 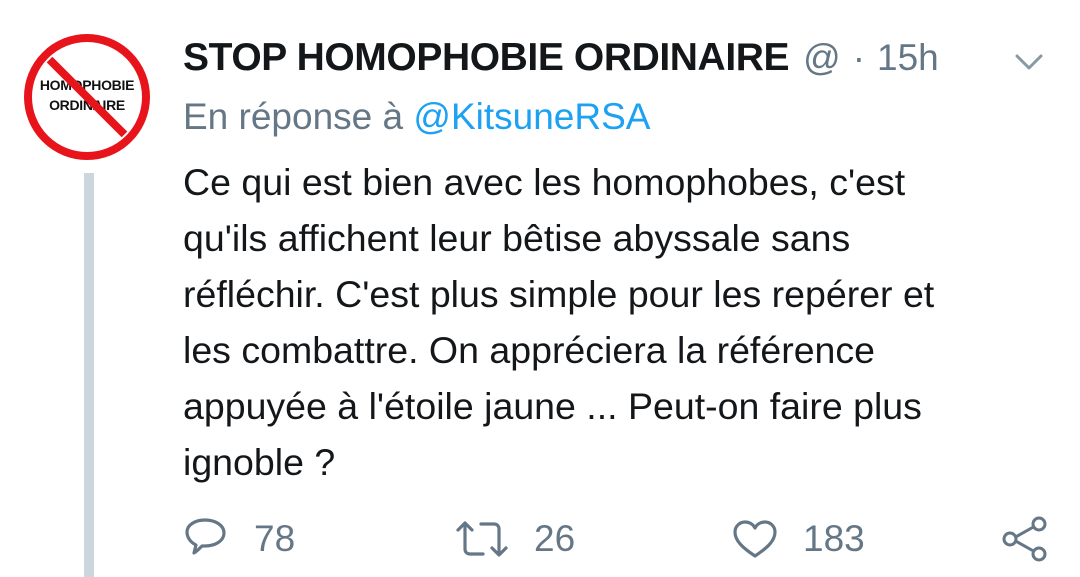 I want to click on share-icon, so click(x=1024, y=539).